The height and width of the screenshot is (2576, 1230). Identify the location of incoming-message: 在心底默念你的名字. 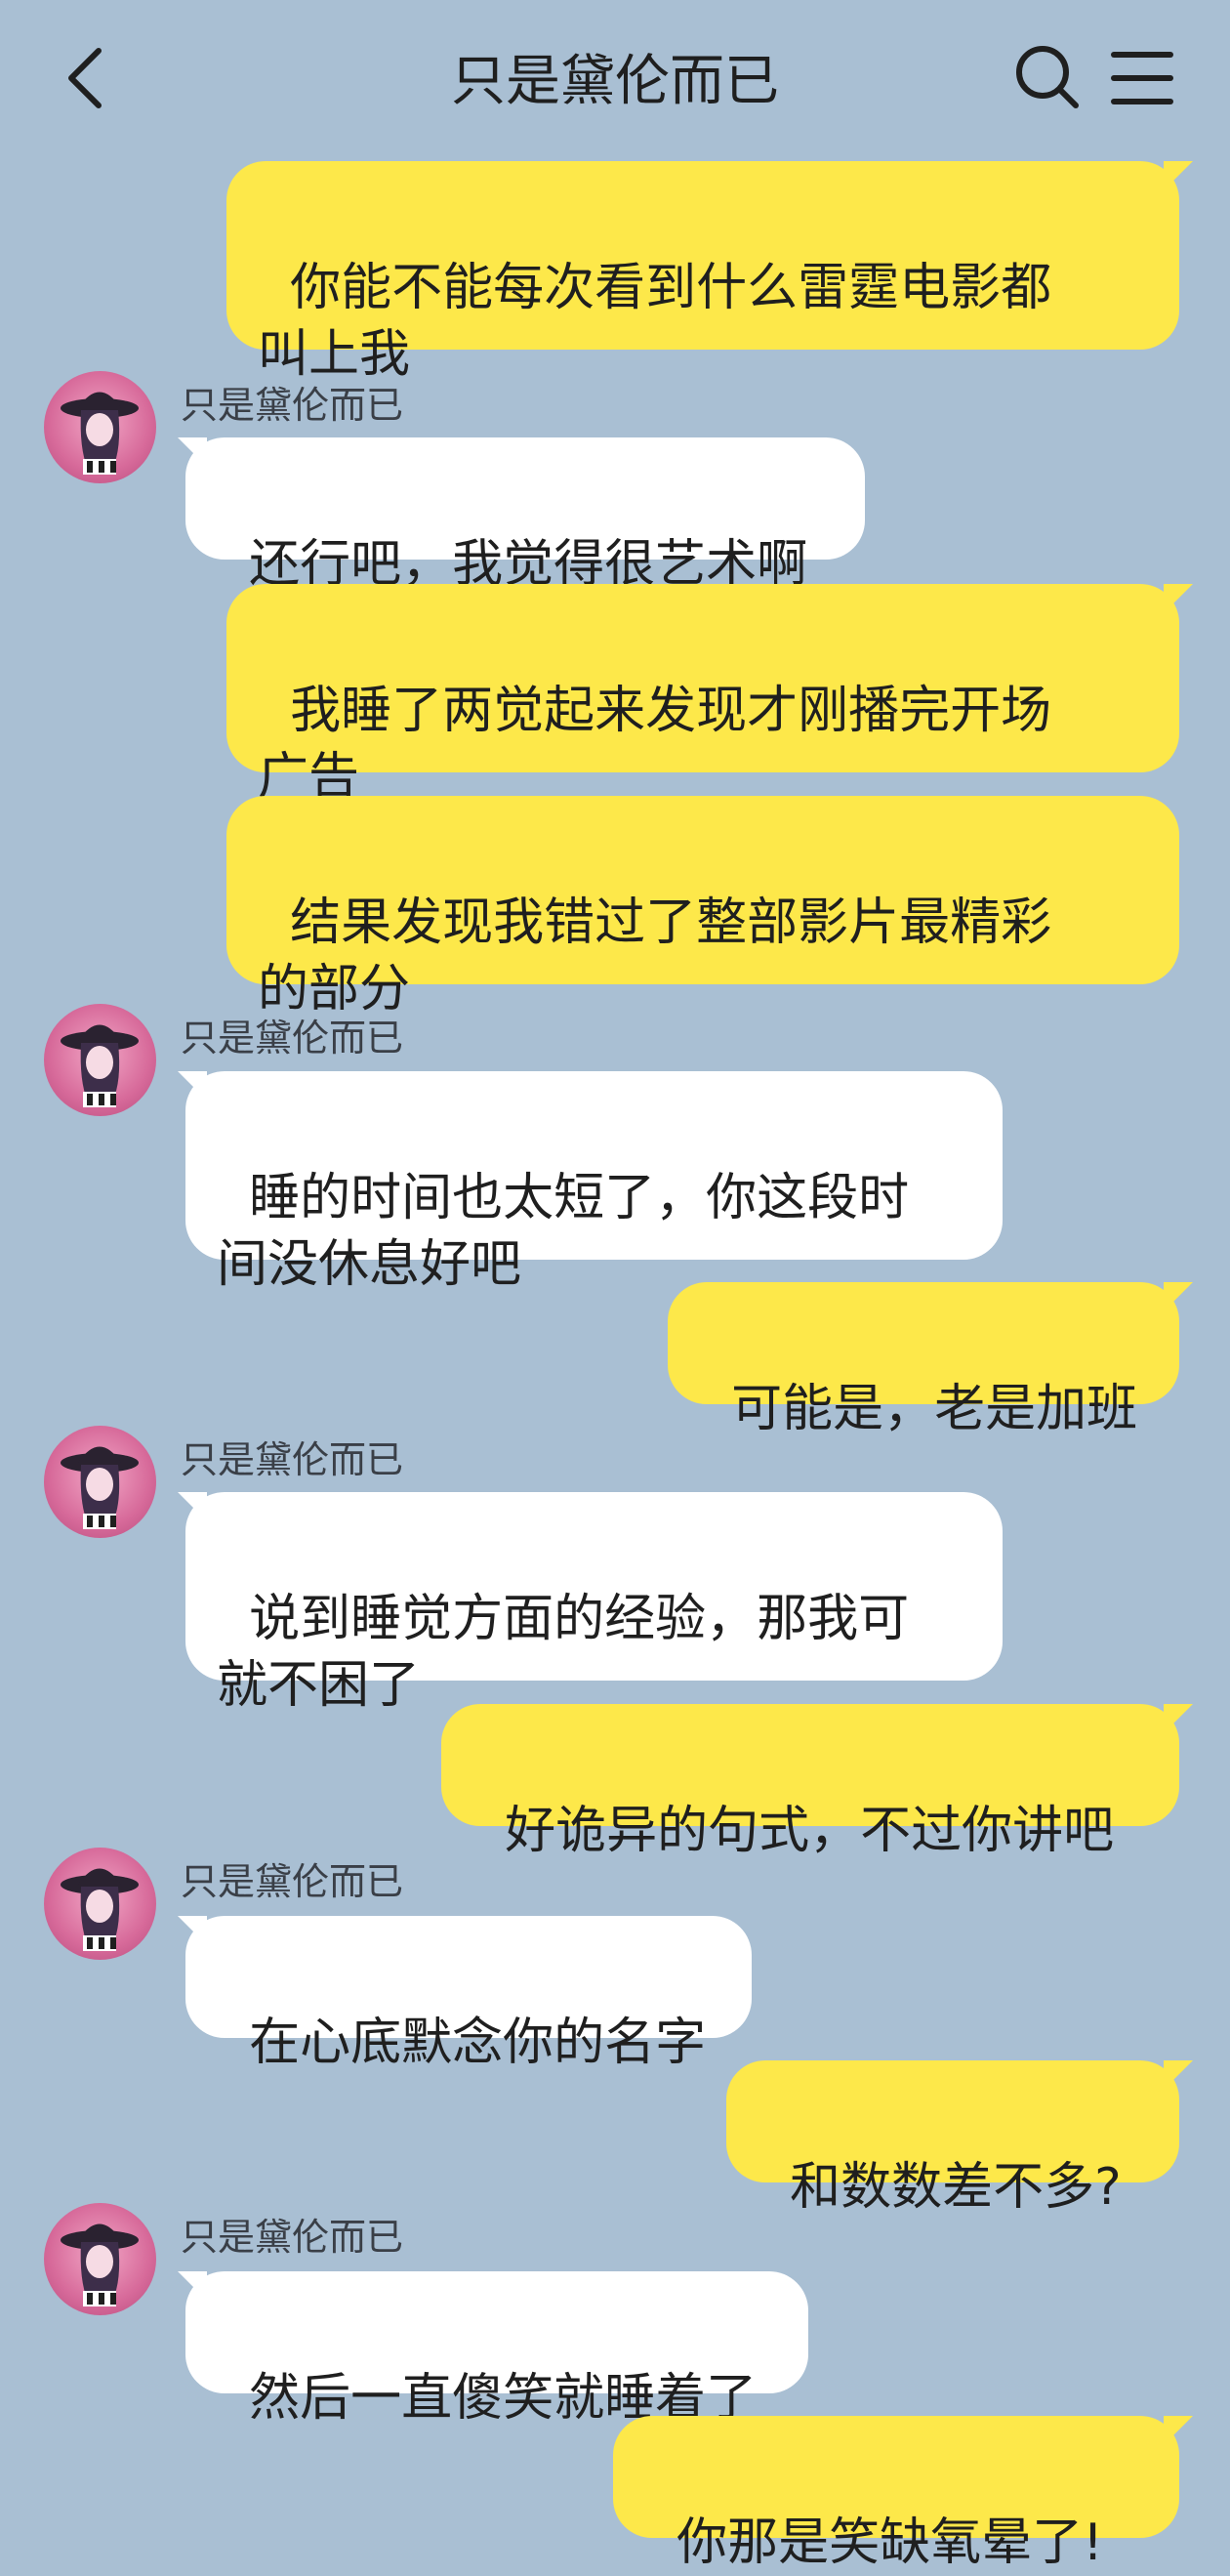
(468, 1994).